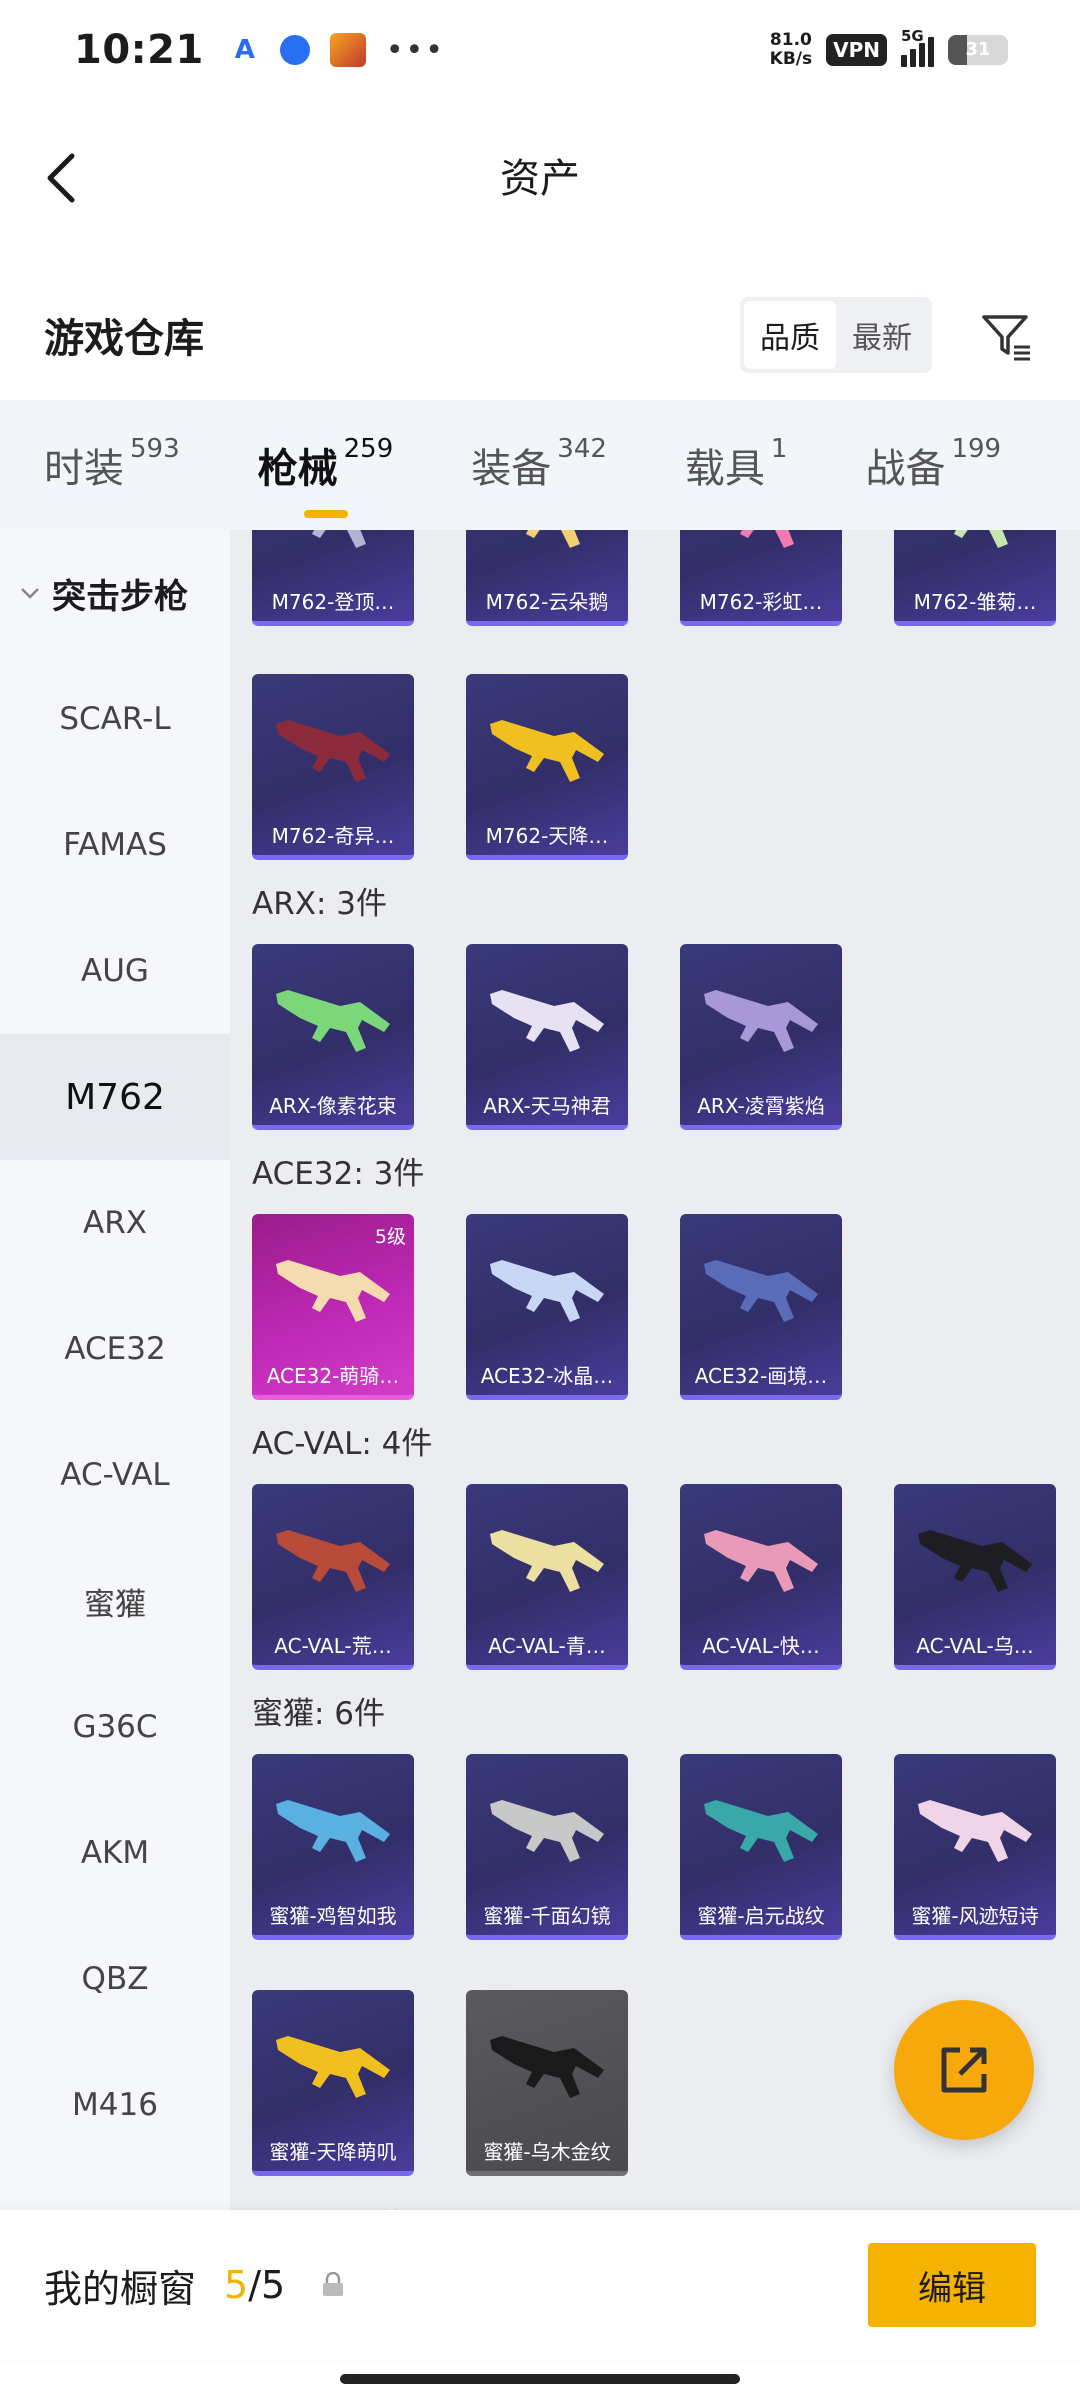 The width and height of the screenshot is (1080, 2400). I want to click on skin-name: 蜜獾-风迹短诗, so click(975, 1916).